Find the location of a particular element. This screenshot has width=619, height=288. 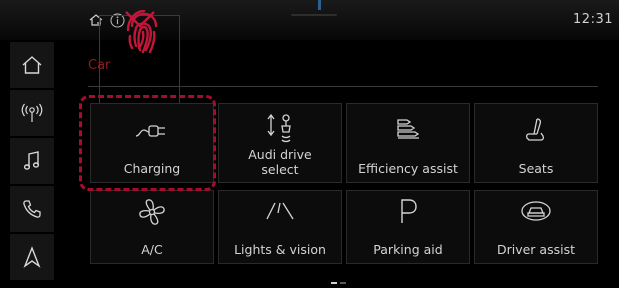

top-connector-line is located at coordinates (319, 5).